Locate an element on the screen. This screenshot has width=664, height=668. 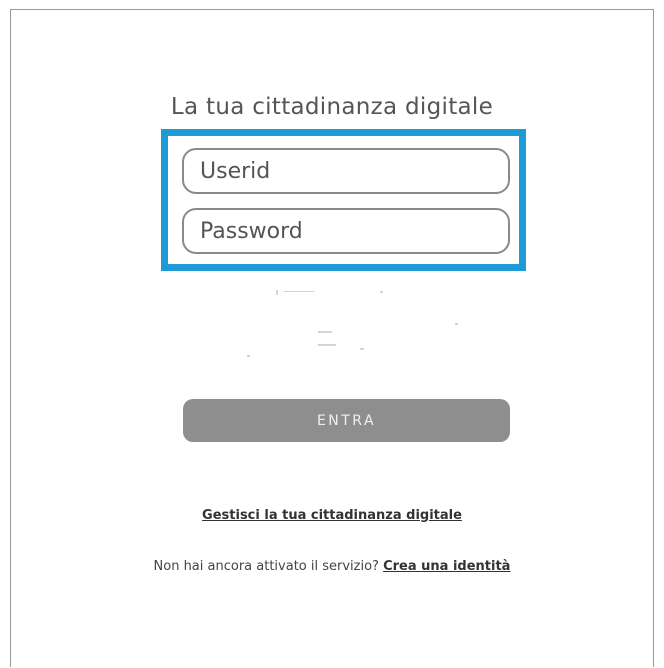
create-identity-link: Crea una identità is located at coordinates (446, 566).